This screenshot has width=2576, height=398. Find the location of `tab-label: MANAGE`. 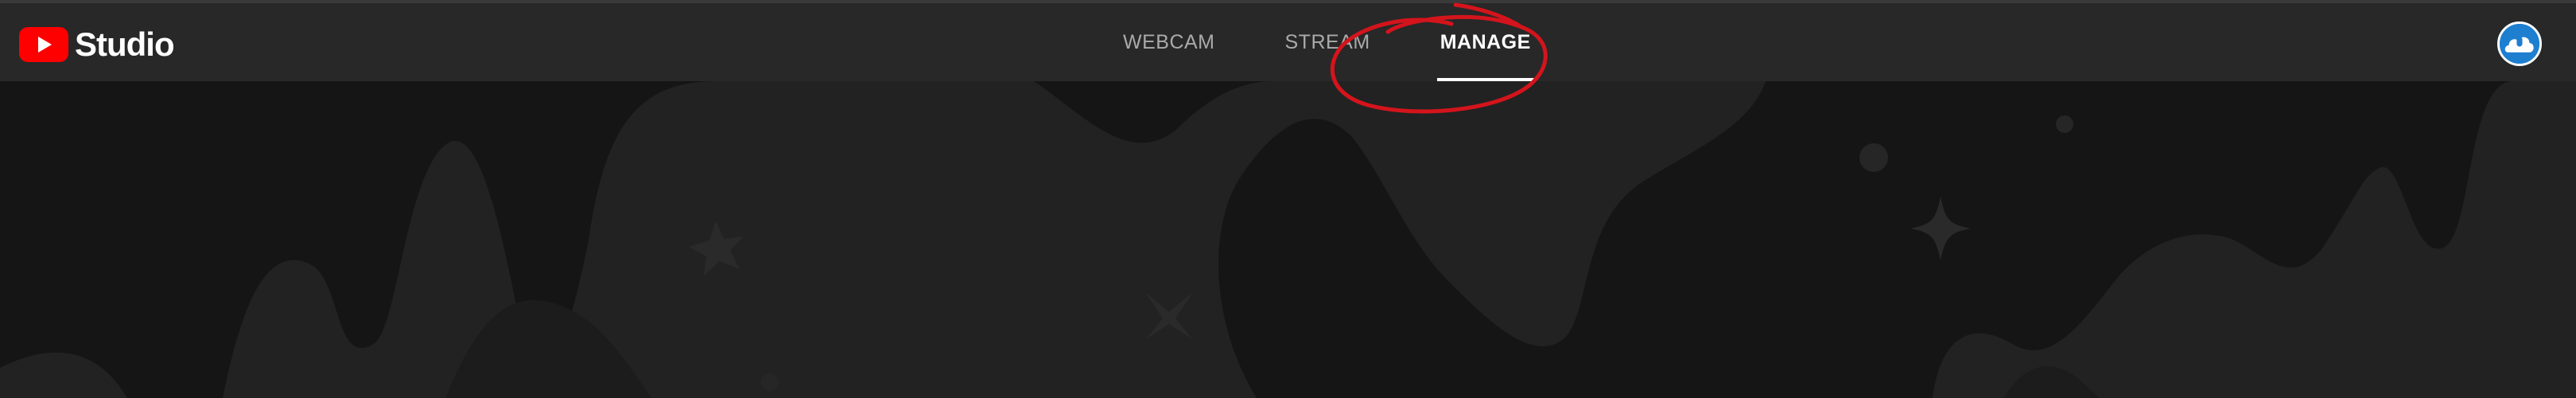

tab-label: MANAGE is located at coordinates (1485, 41).